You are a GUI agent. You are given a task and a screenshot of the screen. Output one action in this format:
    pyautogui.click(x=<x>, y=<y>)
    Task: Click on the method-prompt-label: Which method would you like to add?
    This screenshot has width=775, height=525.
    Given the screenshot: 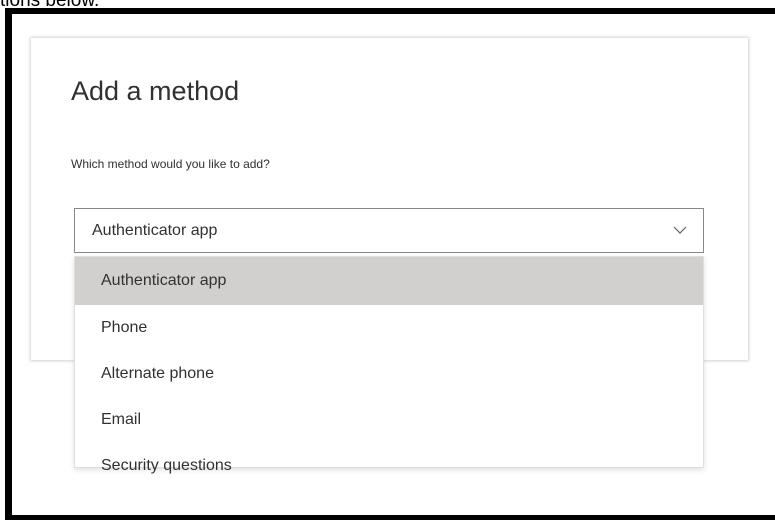 What is the action you would take?
    pyautogui.click(x=170, y=164)
    